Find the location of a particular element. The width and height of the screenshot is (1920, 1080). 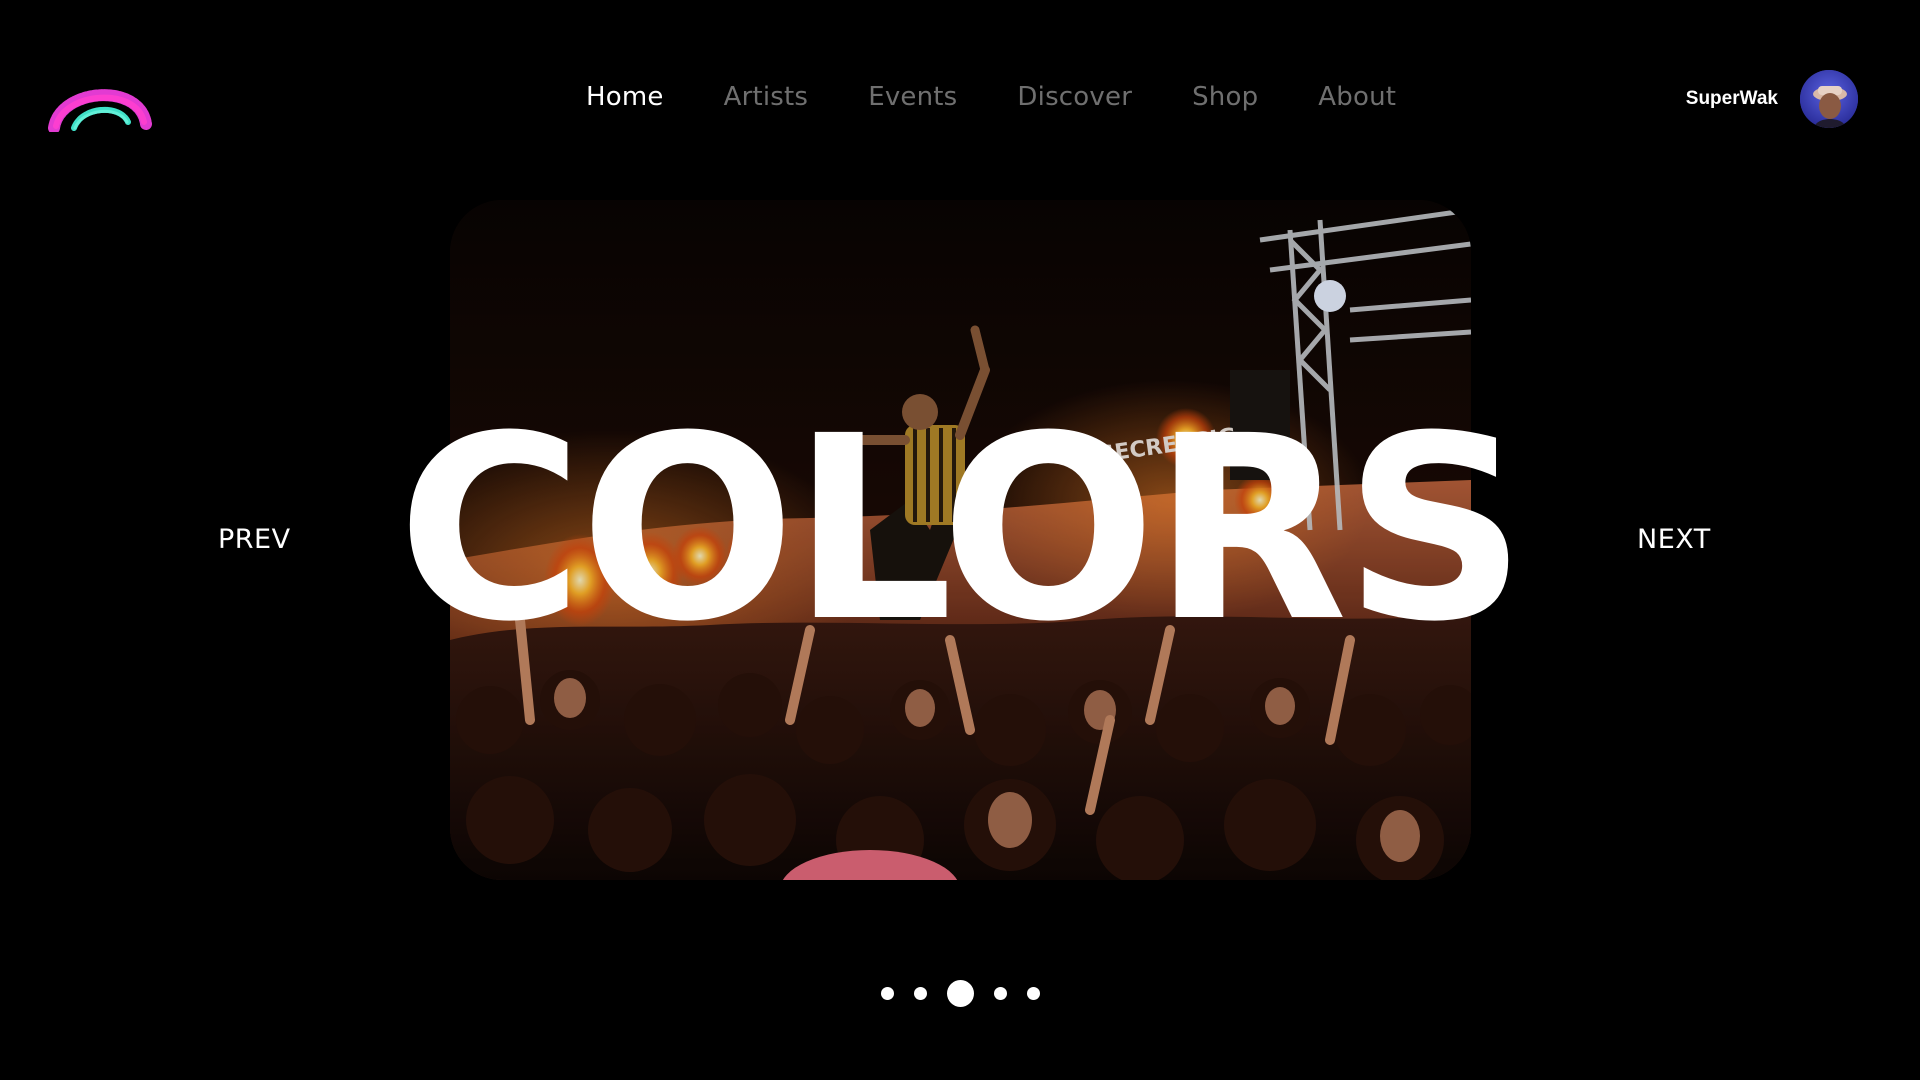

user-menu: SuperWak is located at coordinates (1772, 99).